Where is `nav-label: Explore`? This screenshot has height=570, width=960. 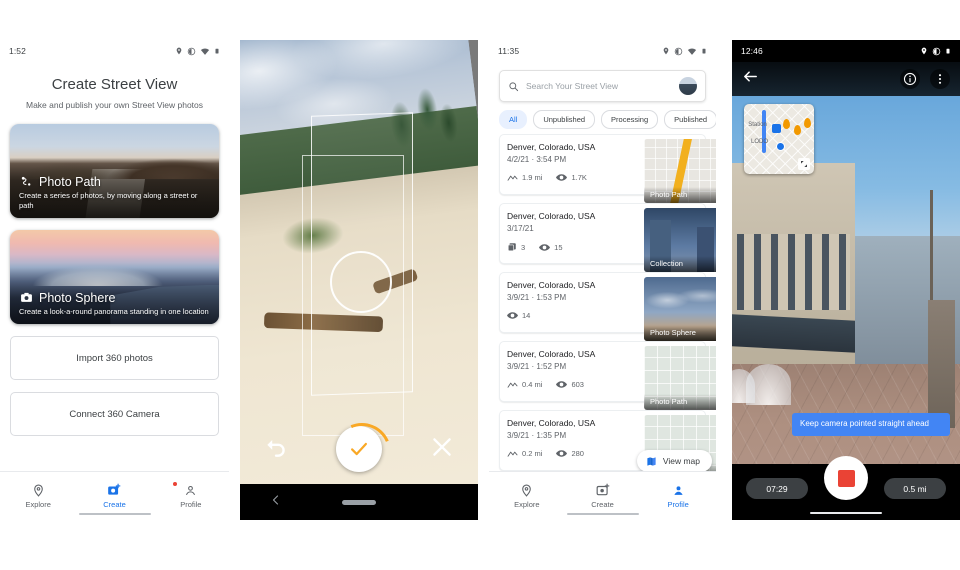
nav-label: Explore is located at coordinates (527, 504).